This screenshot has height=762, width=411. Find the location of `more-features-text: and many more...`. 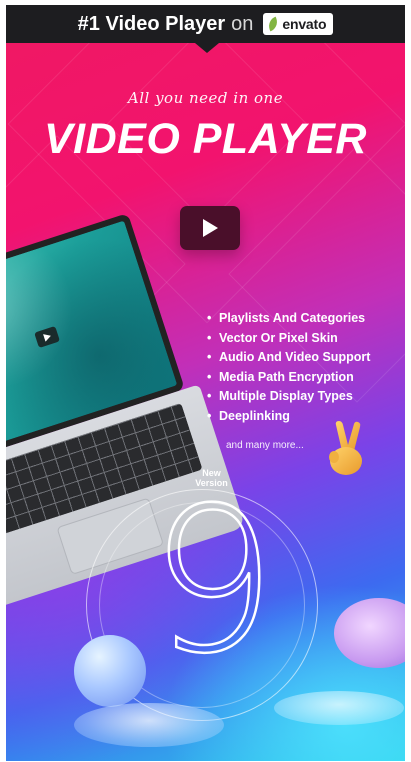

more-features-text: and many more... is located at coordinates (265, 445).